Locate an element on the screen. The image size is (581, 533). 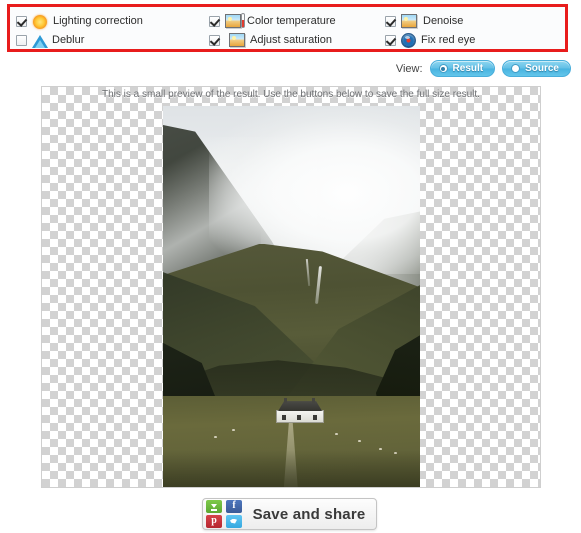
view-label: View: is located at coordinates (409, 68).